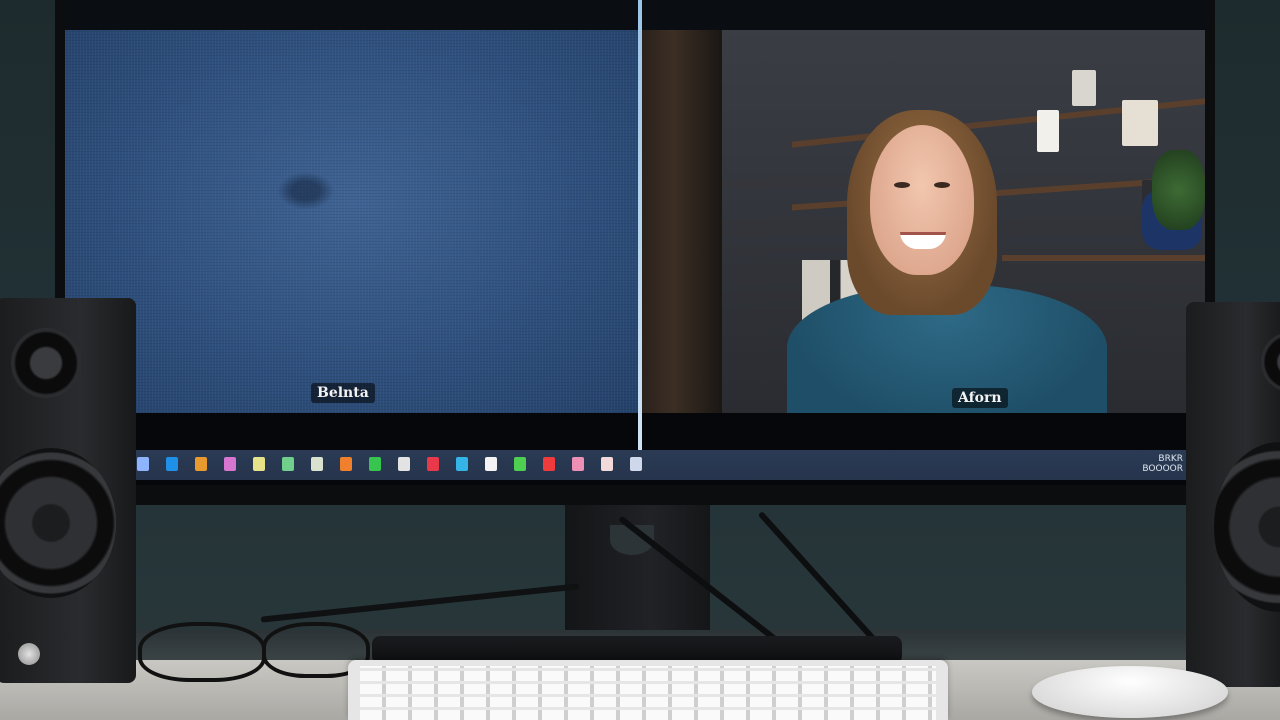 Image resolution: width=1280 pixels, height=720 pixels. Describe the element at coordinates (343, 393) in the screenshot. I see `participant-name-left: Belnta` at that location.